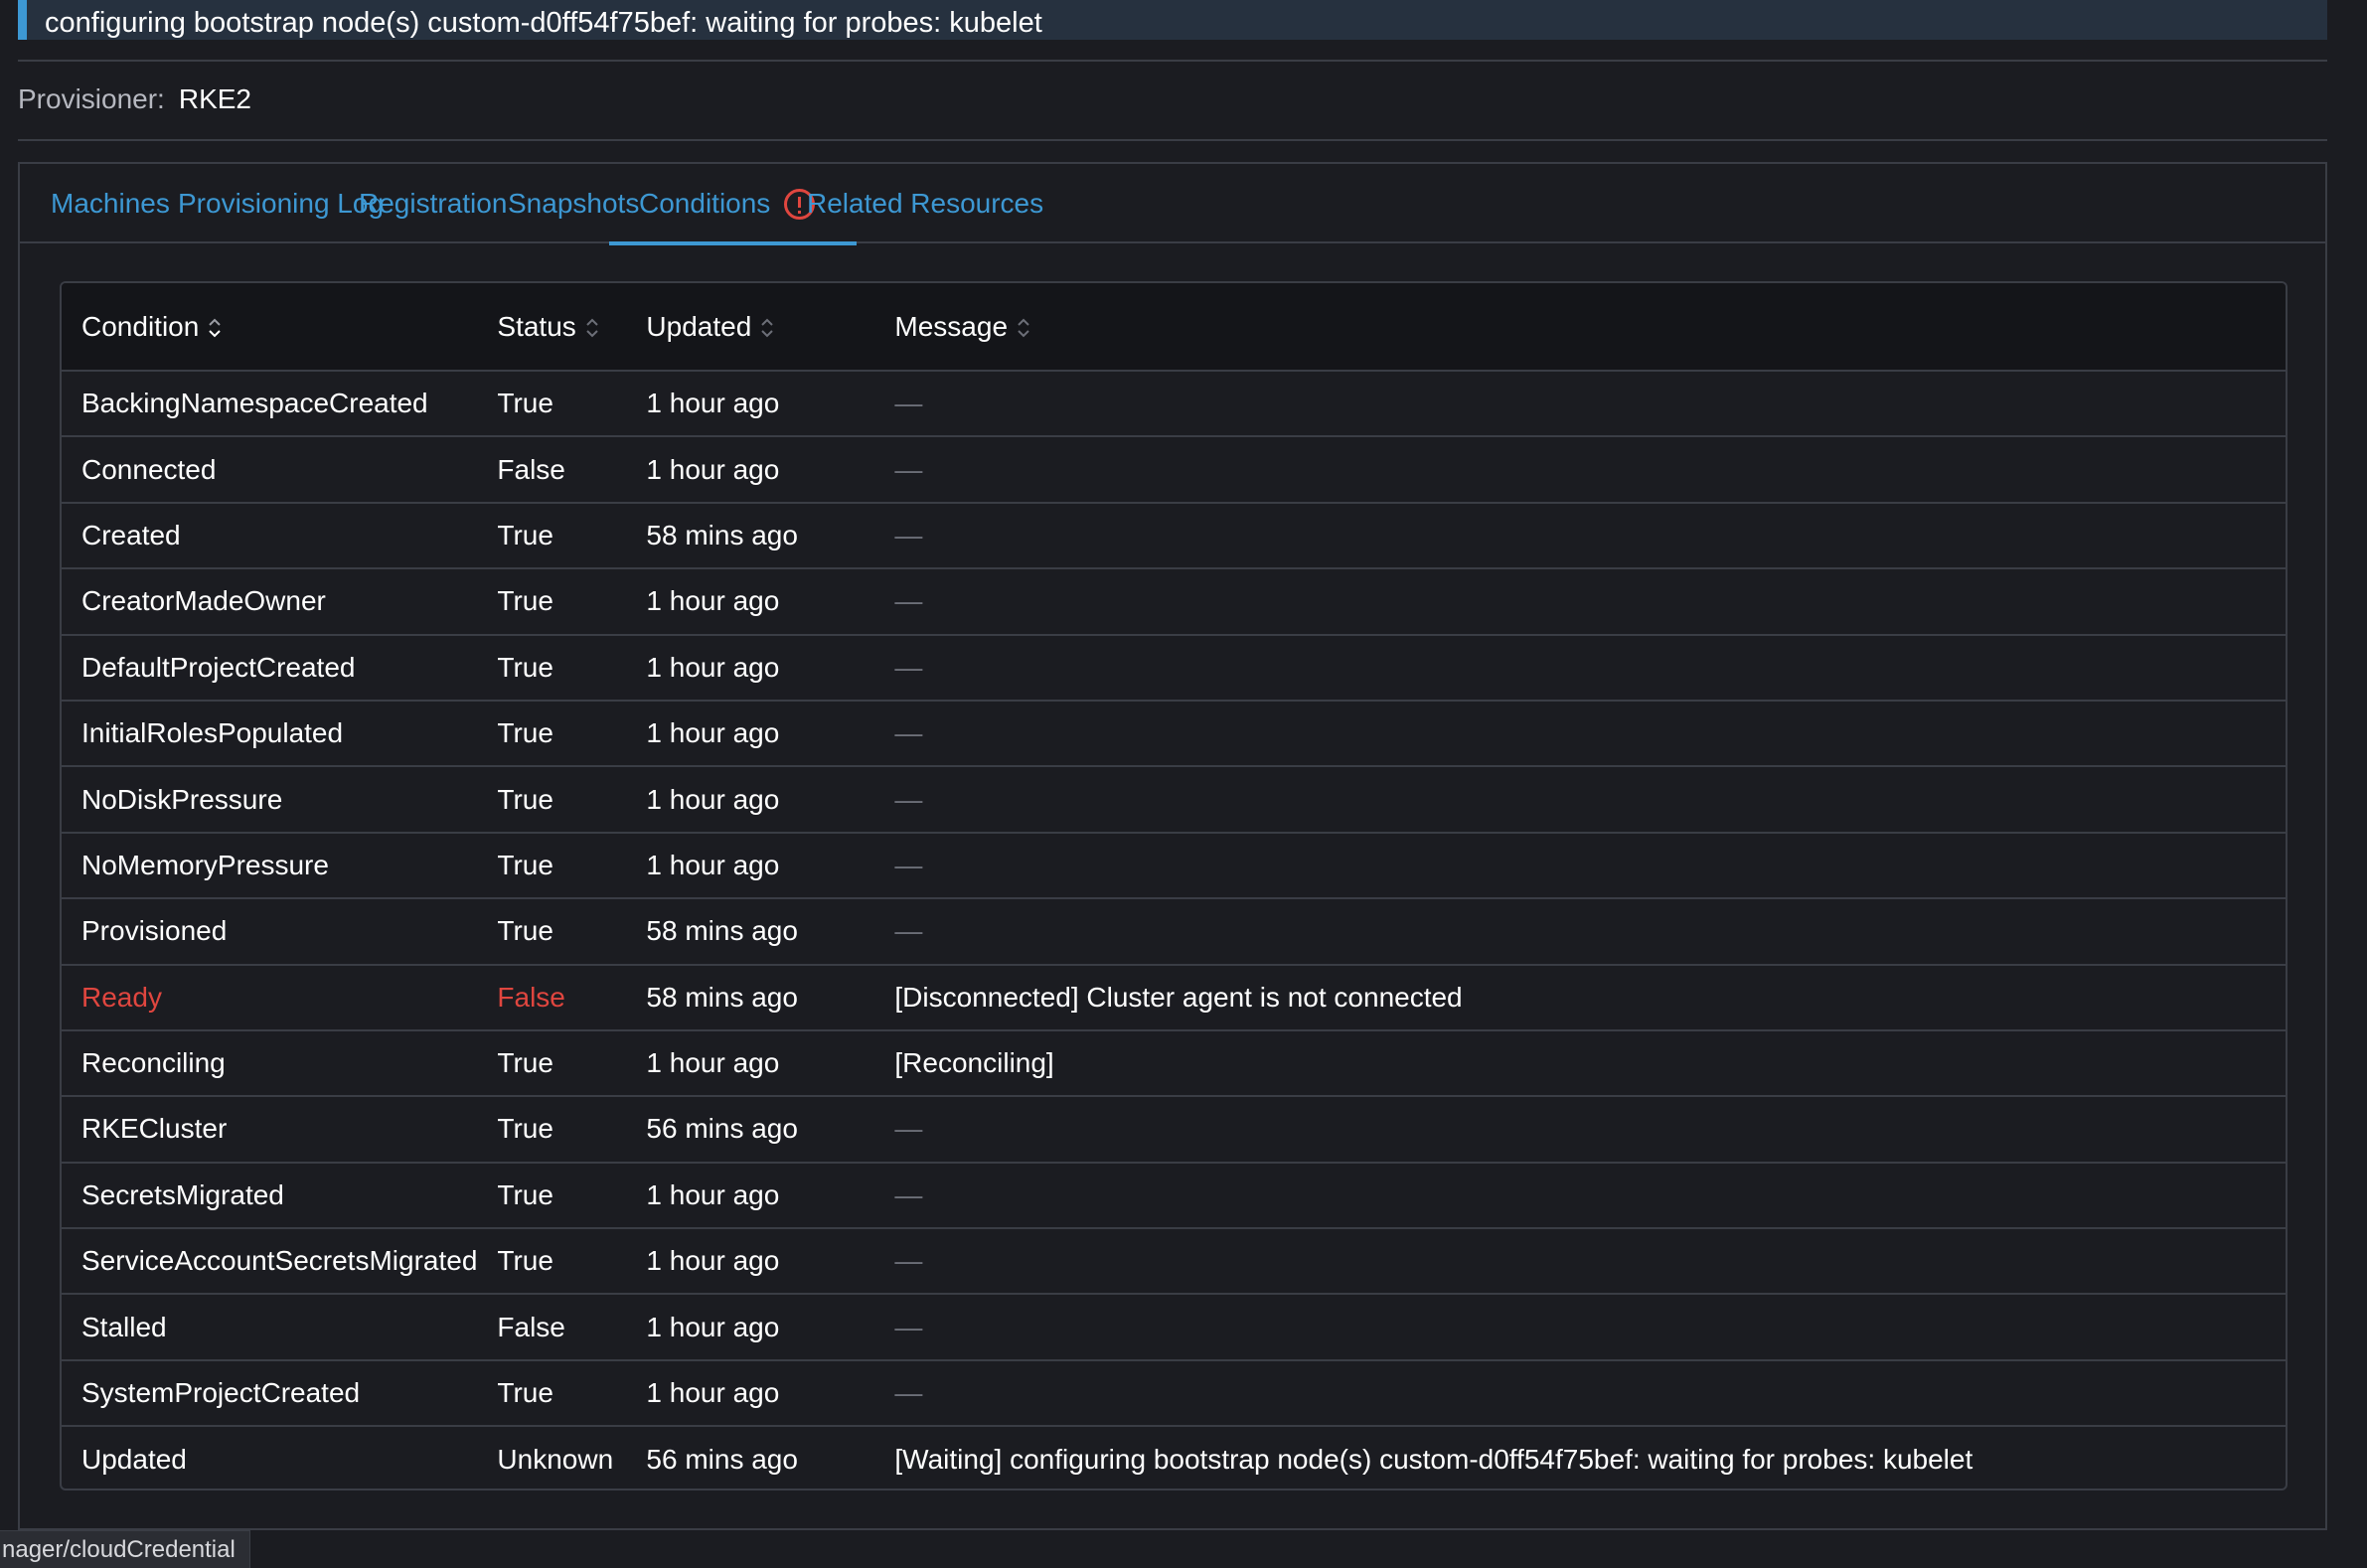 The image size is (2367, 1568). I want to click on tab-registration: Registration, so click(433, 203).